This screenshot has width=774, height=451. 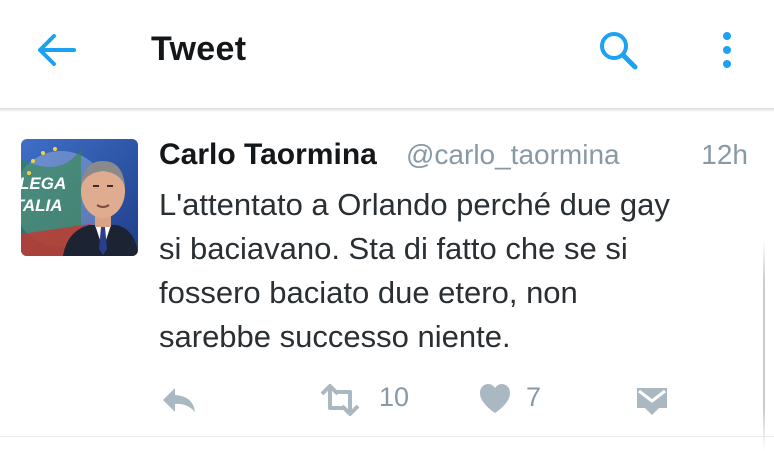 I want to click on like-button, so click(x=495, y=400).